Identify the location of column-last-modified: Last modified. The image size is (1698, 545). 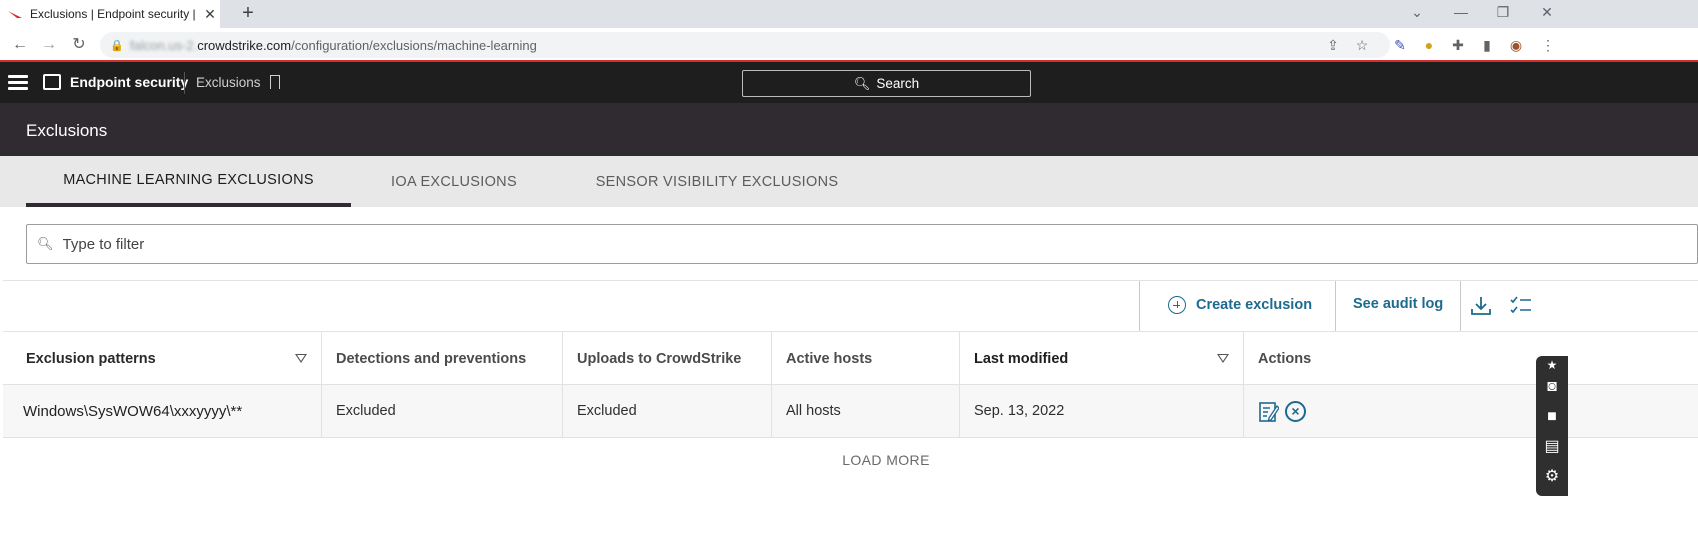
(1101, 358).